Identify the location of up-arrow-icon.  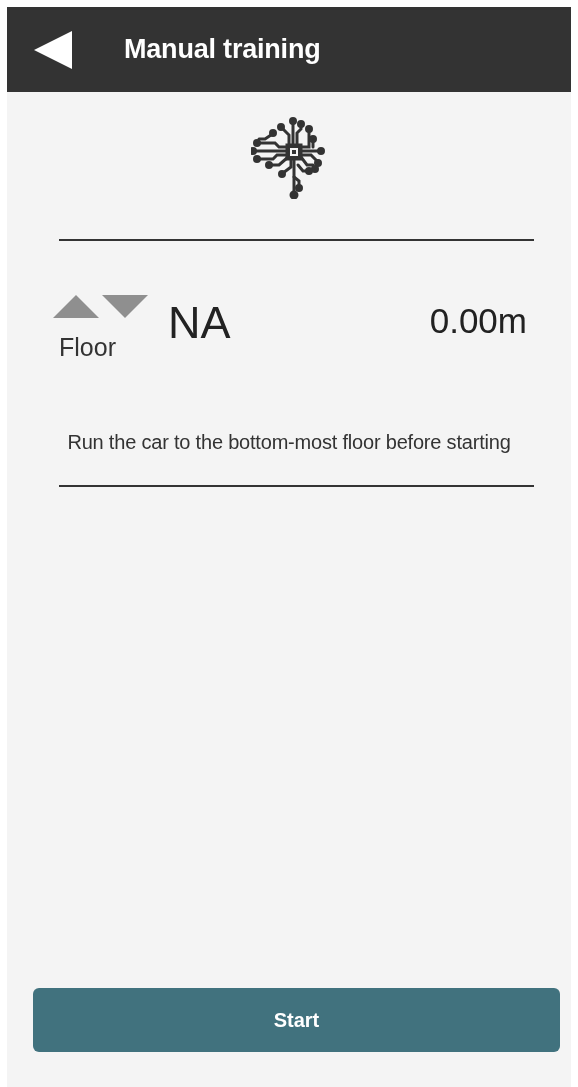
(76, 306).